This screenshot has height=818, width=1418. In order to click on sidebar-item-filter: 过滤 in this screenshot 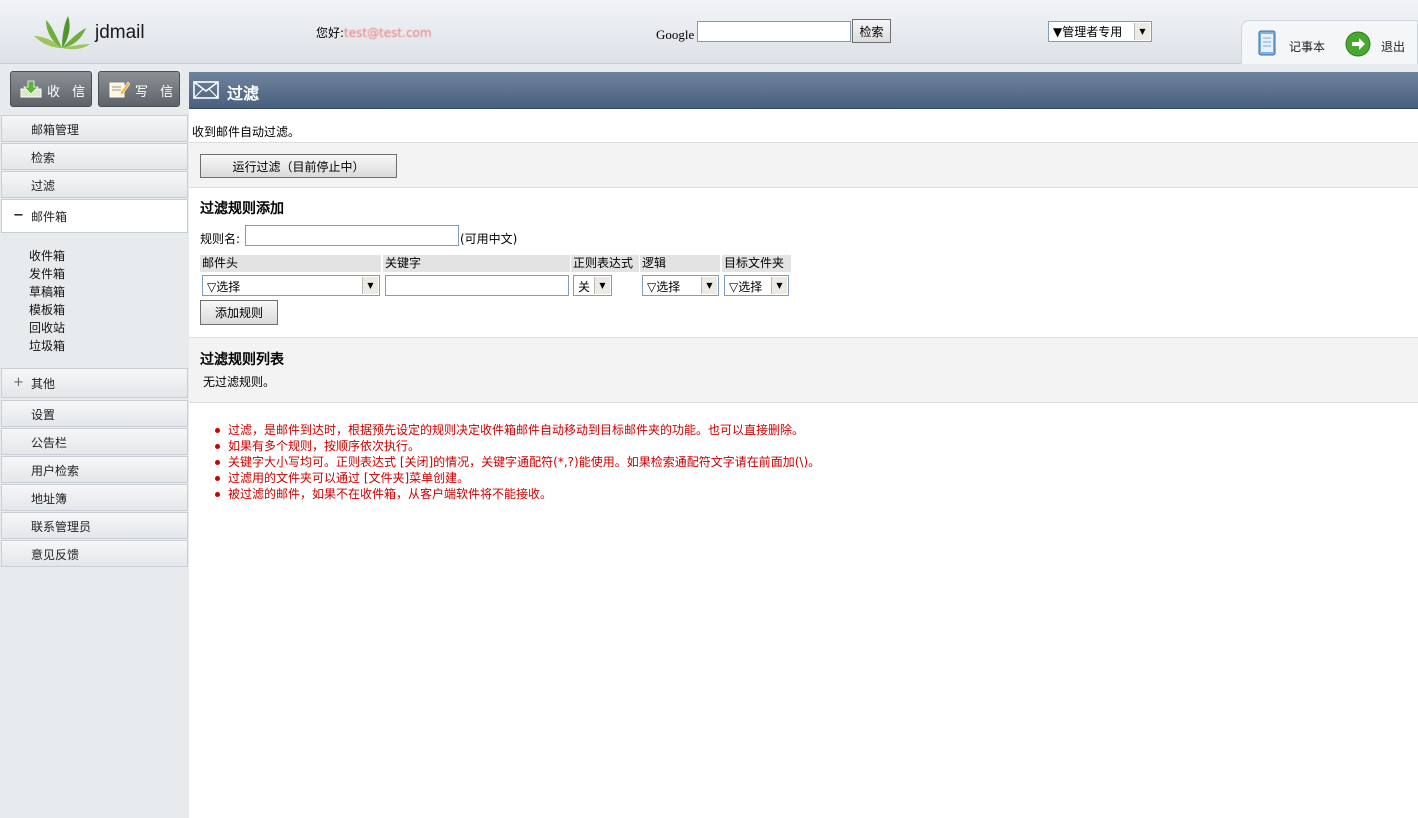, I will do `click(94, 184)`.